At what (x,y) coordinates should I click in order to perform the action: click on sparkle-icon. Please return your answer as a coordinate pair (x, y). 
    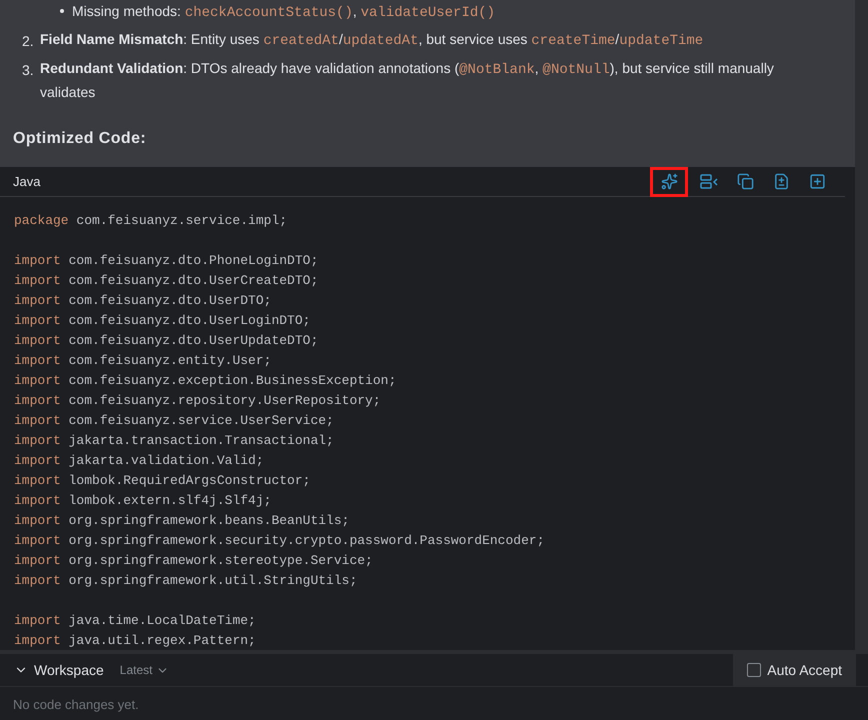
    Looking at the image, I should click on (669, 181).